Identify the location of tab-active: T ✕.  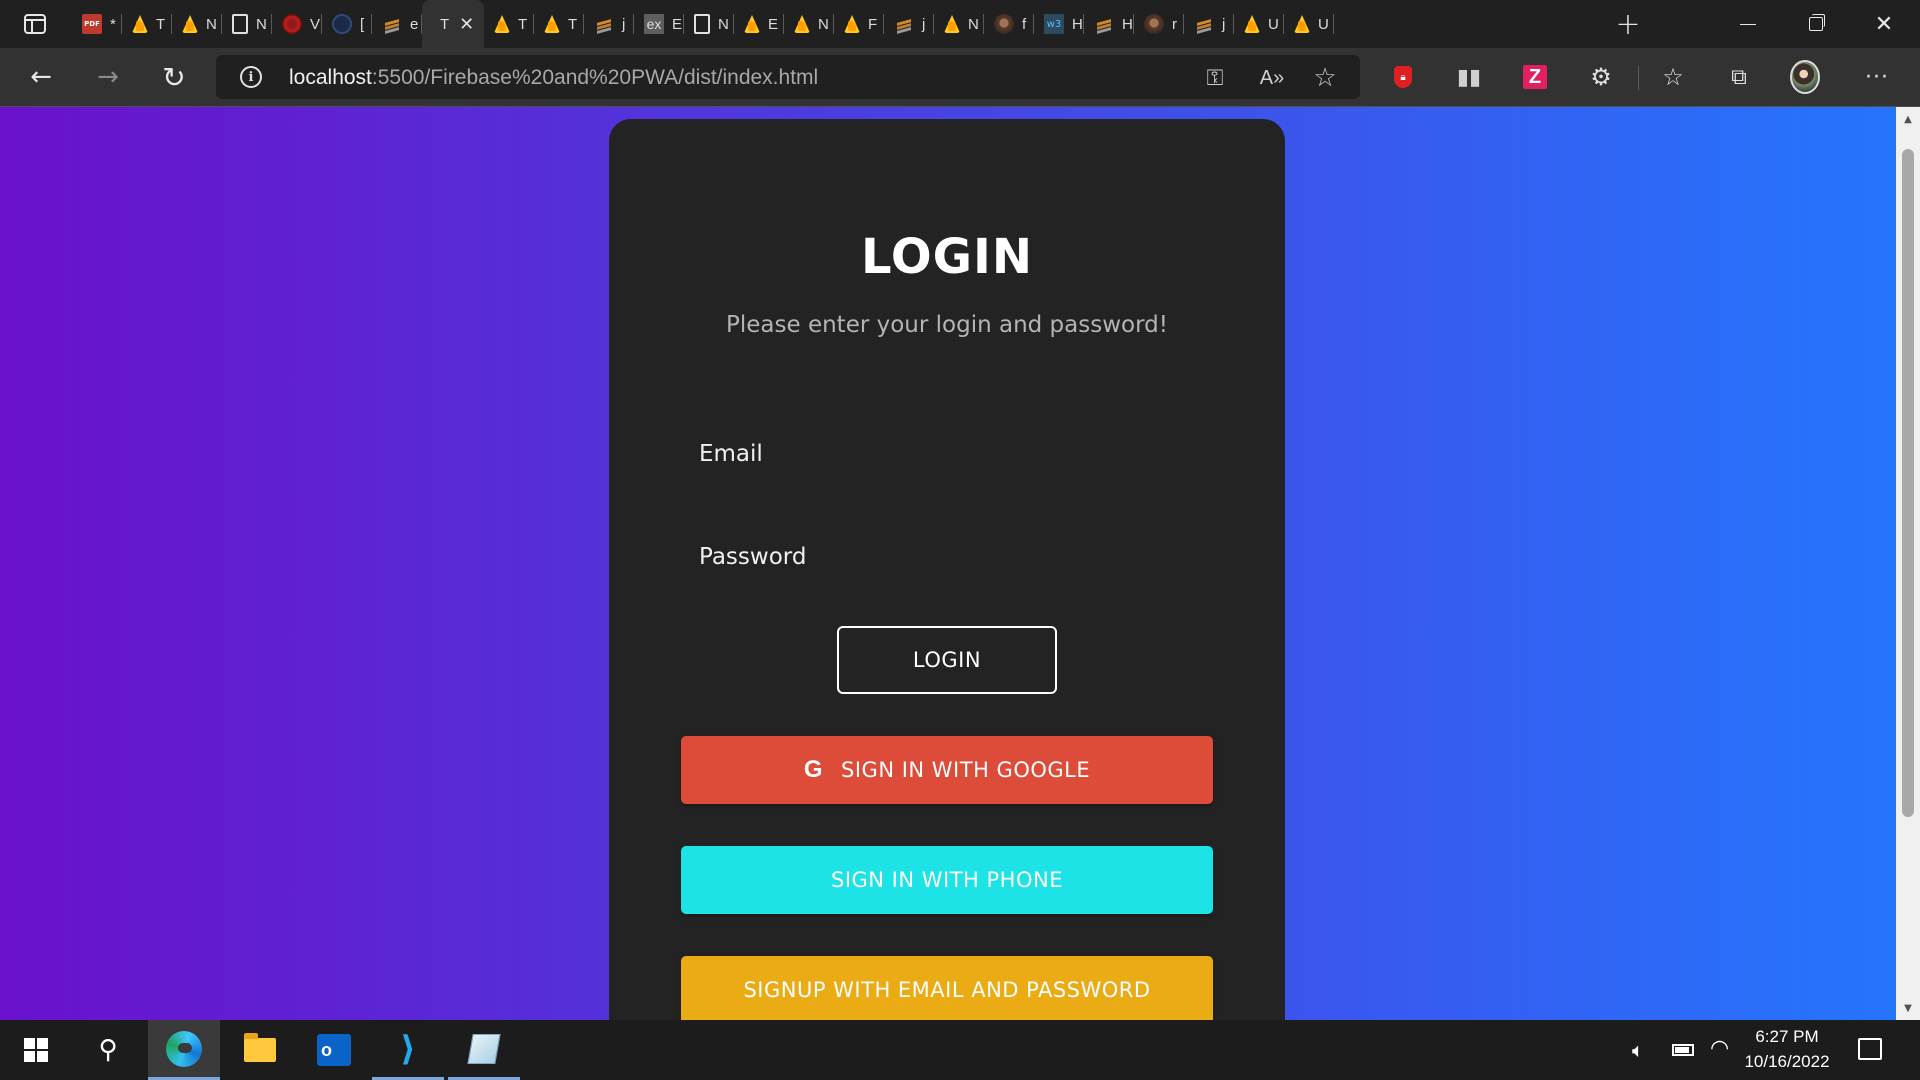
(453, 24).